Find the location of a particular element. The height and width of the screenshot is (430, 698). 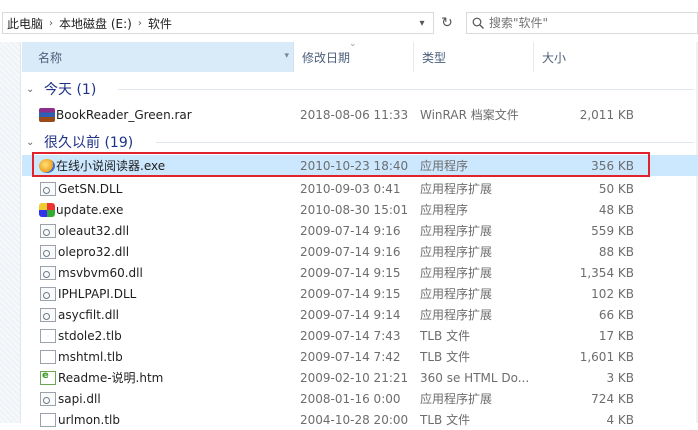

file-name: urlmon.tlb is located at coordinates (89, 419).